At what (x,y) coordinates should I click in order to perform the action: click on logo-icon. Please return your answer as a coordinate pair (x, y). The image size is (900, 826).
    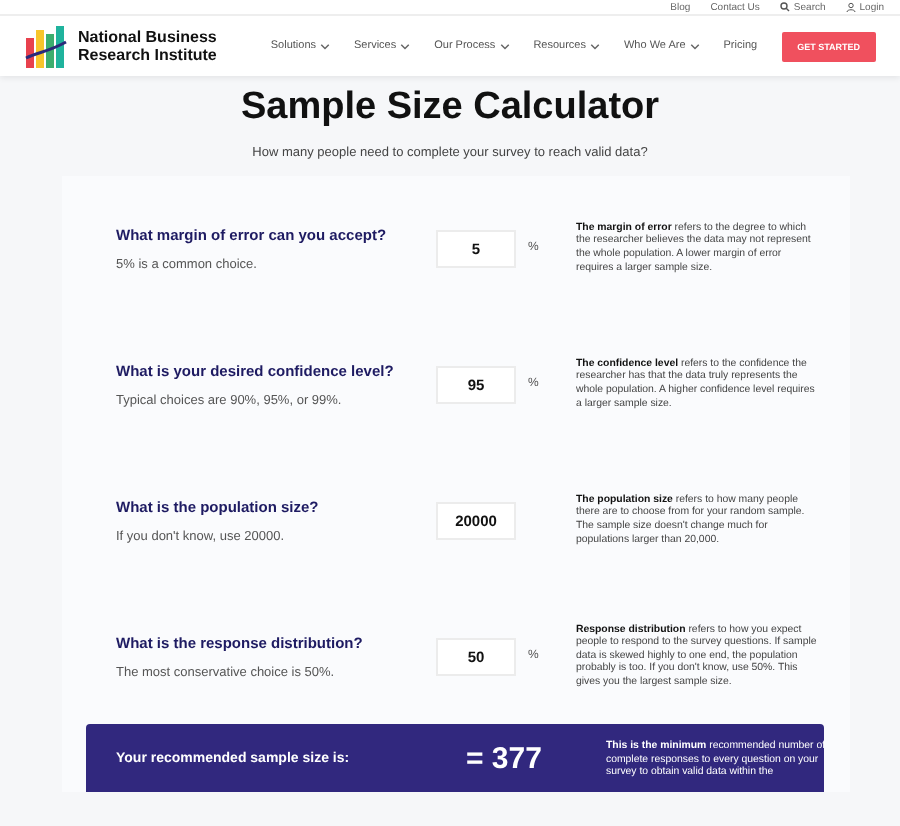
    Looking at the image, I should click on (46, 46).